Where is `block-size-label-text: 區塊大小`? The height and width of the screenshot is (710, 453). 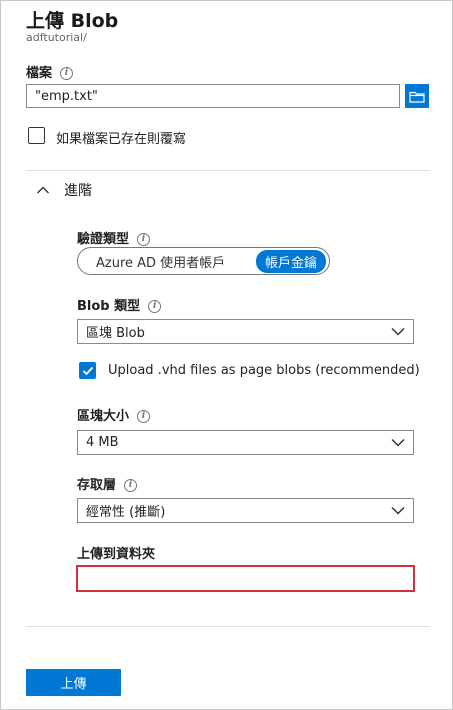 block-size-label-text: 區塊大小 is located at coordinates (103, 416).